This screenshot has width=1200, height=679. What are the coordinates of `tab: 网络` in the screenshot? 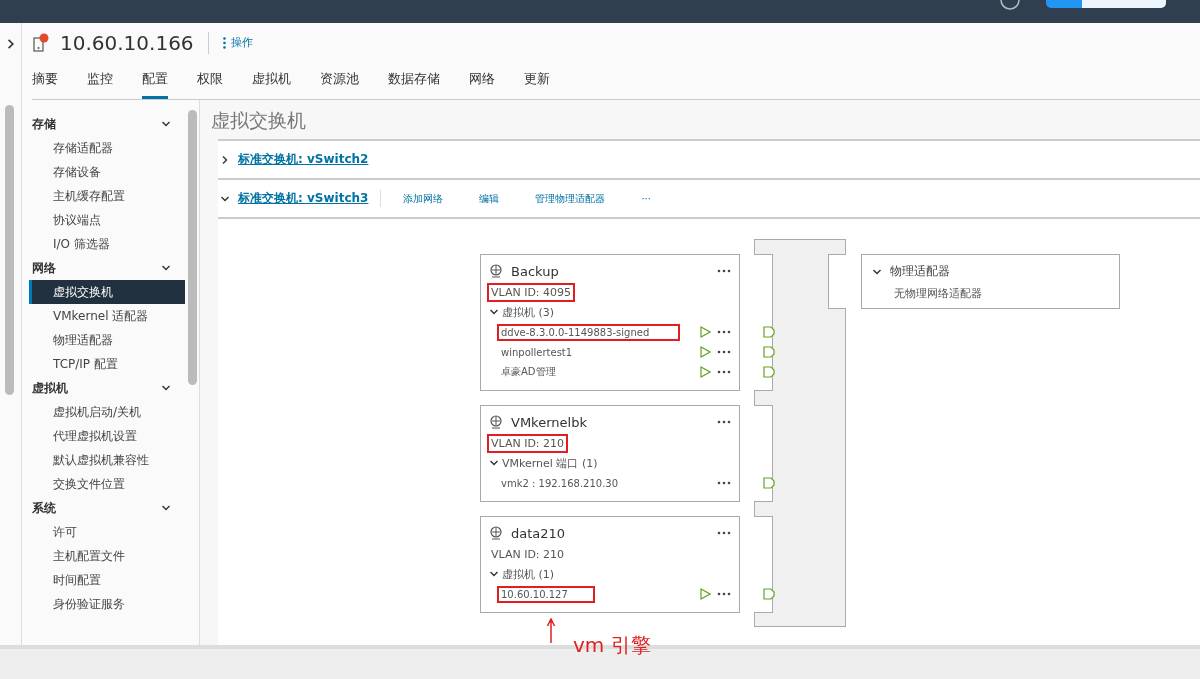 It's located at (482, 80).